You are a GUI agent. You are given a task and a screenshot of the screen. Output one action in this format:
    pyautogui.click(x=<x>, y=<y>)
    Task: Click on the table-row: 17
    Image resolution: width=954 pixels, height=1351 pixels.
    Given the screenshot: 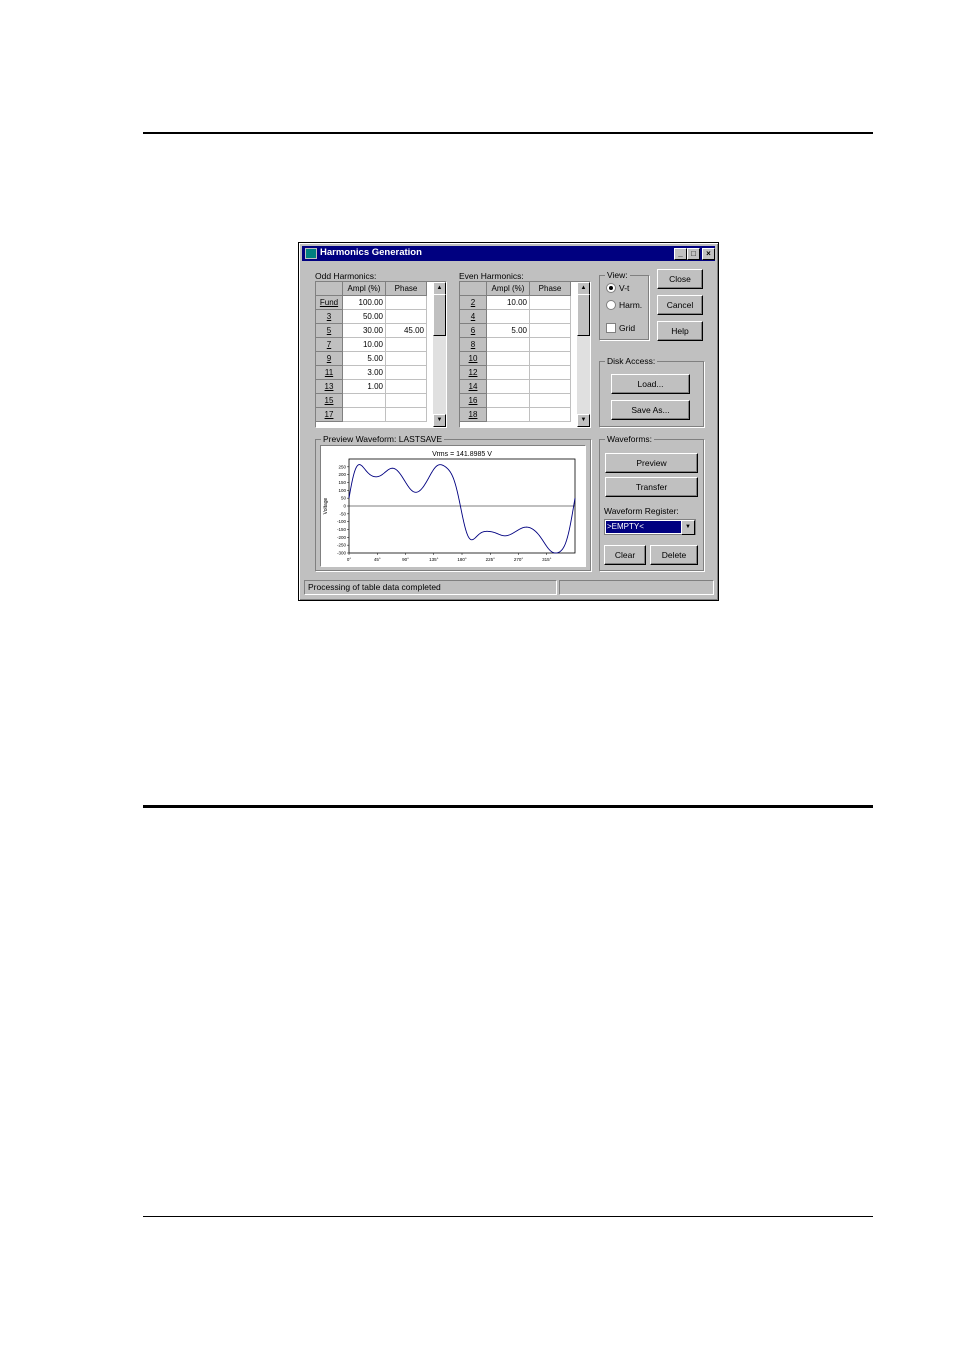 What is the action you would take?
    pyautogui.click(x=371, y=414)
    